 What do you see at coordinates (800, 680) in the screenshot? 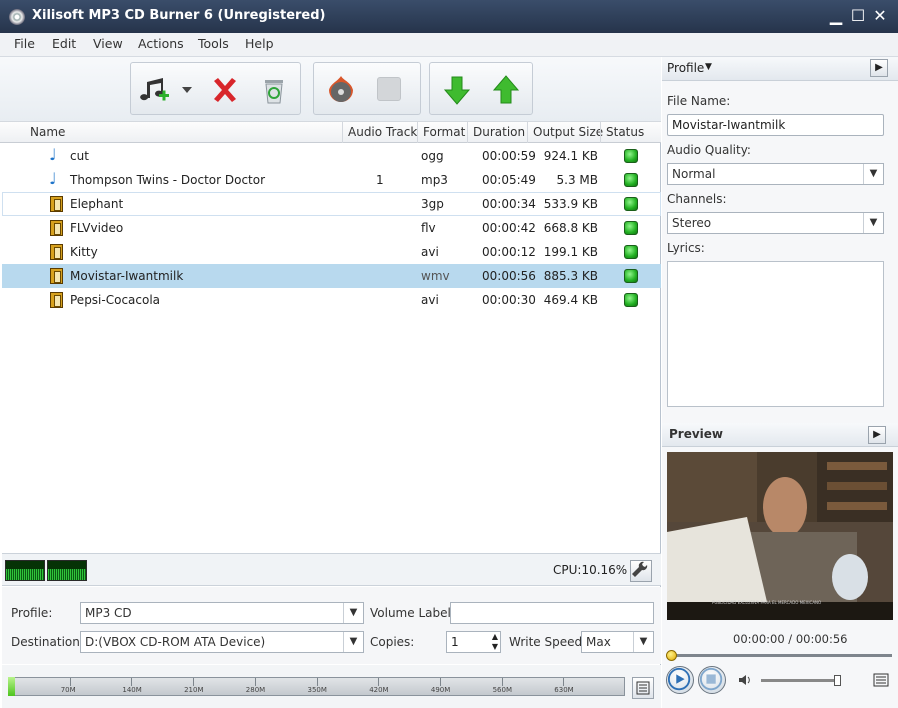
I see `volume-slider` at bounding box center [800, 680].